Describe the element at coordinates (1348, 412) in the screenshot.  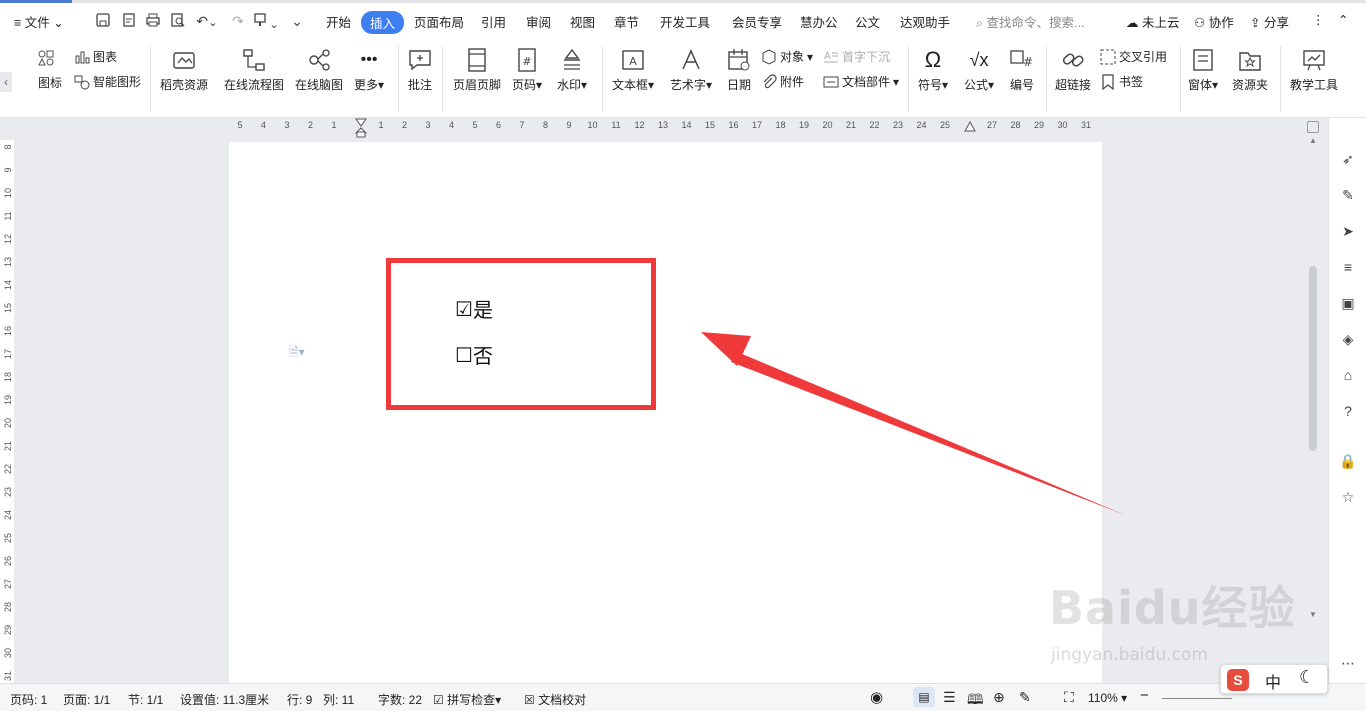
I see `help-icon: ?` at that location.